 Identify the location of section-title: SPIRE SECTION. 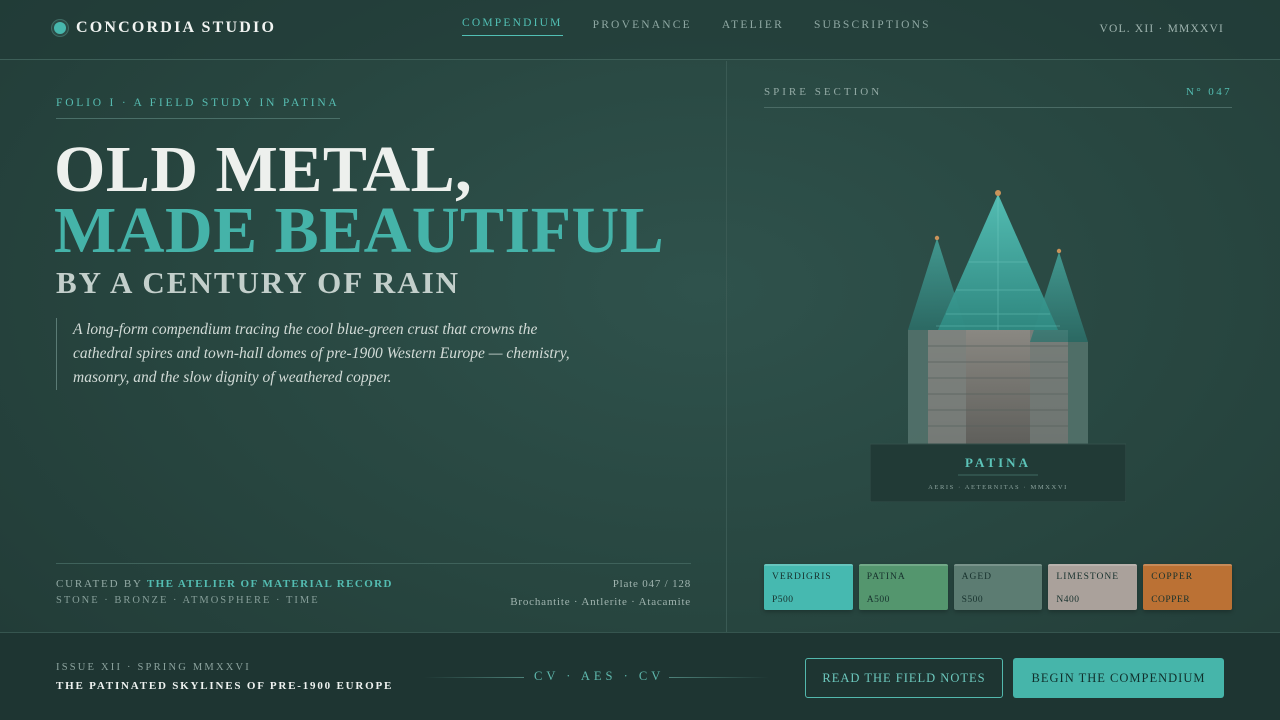
(823, 92).